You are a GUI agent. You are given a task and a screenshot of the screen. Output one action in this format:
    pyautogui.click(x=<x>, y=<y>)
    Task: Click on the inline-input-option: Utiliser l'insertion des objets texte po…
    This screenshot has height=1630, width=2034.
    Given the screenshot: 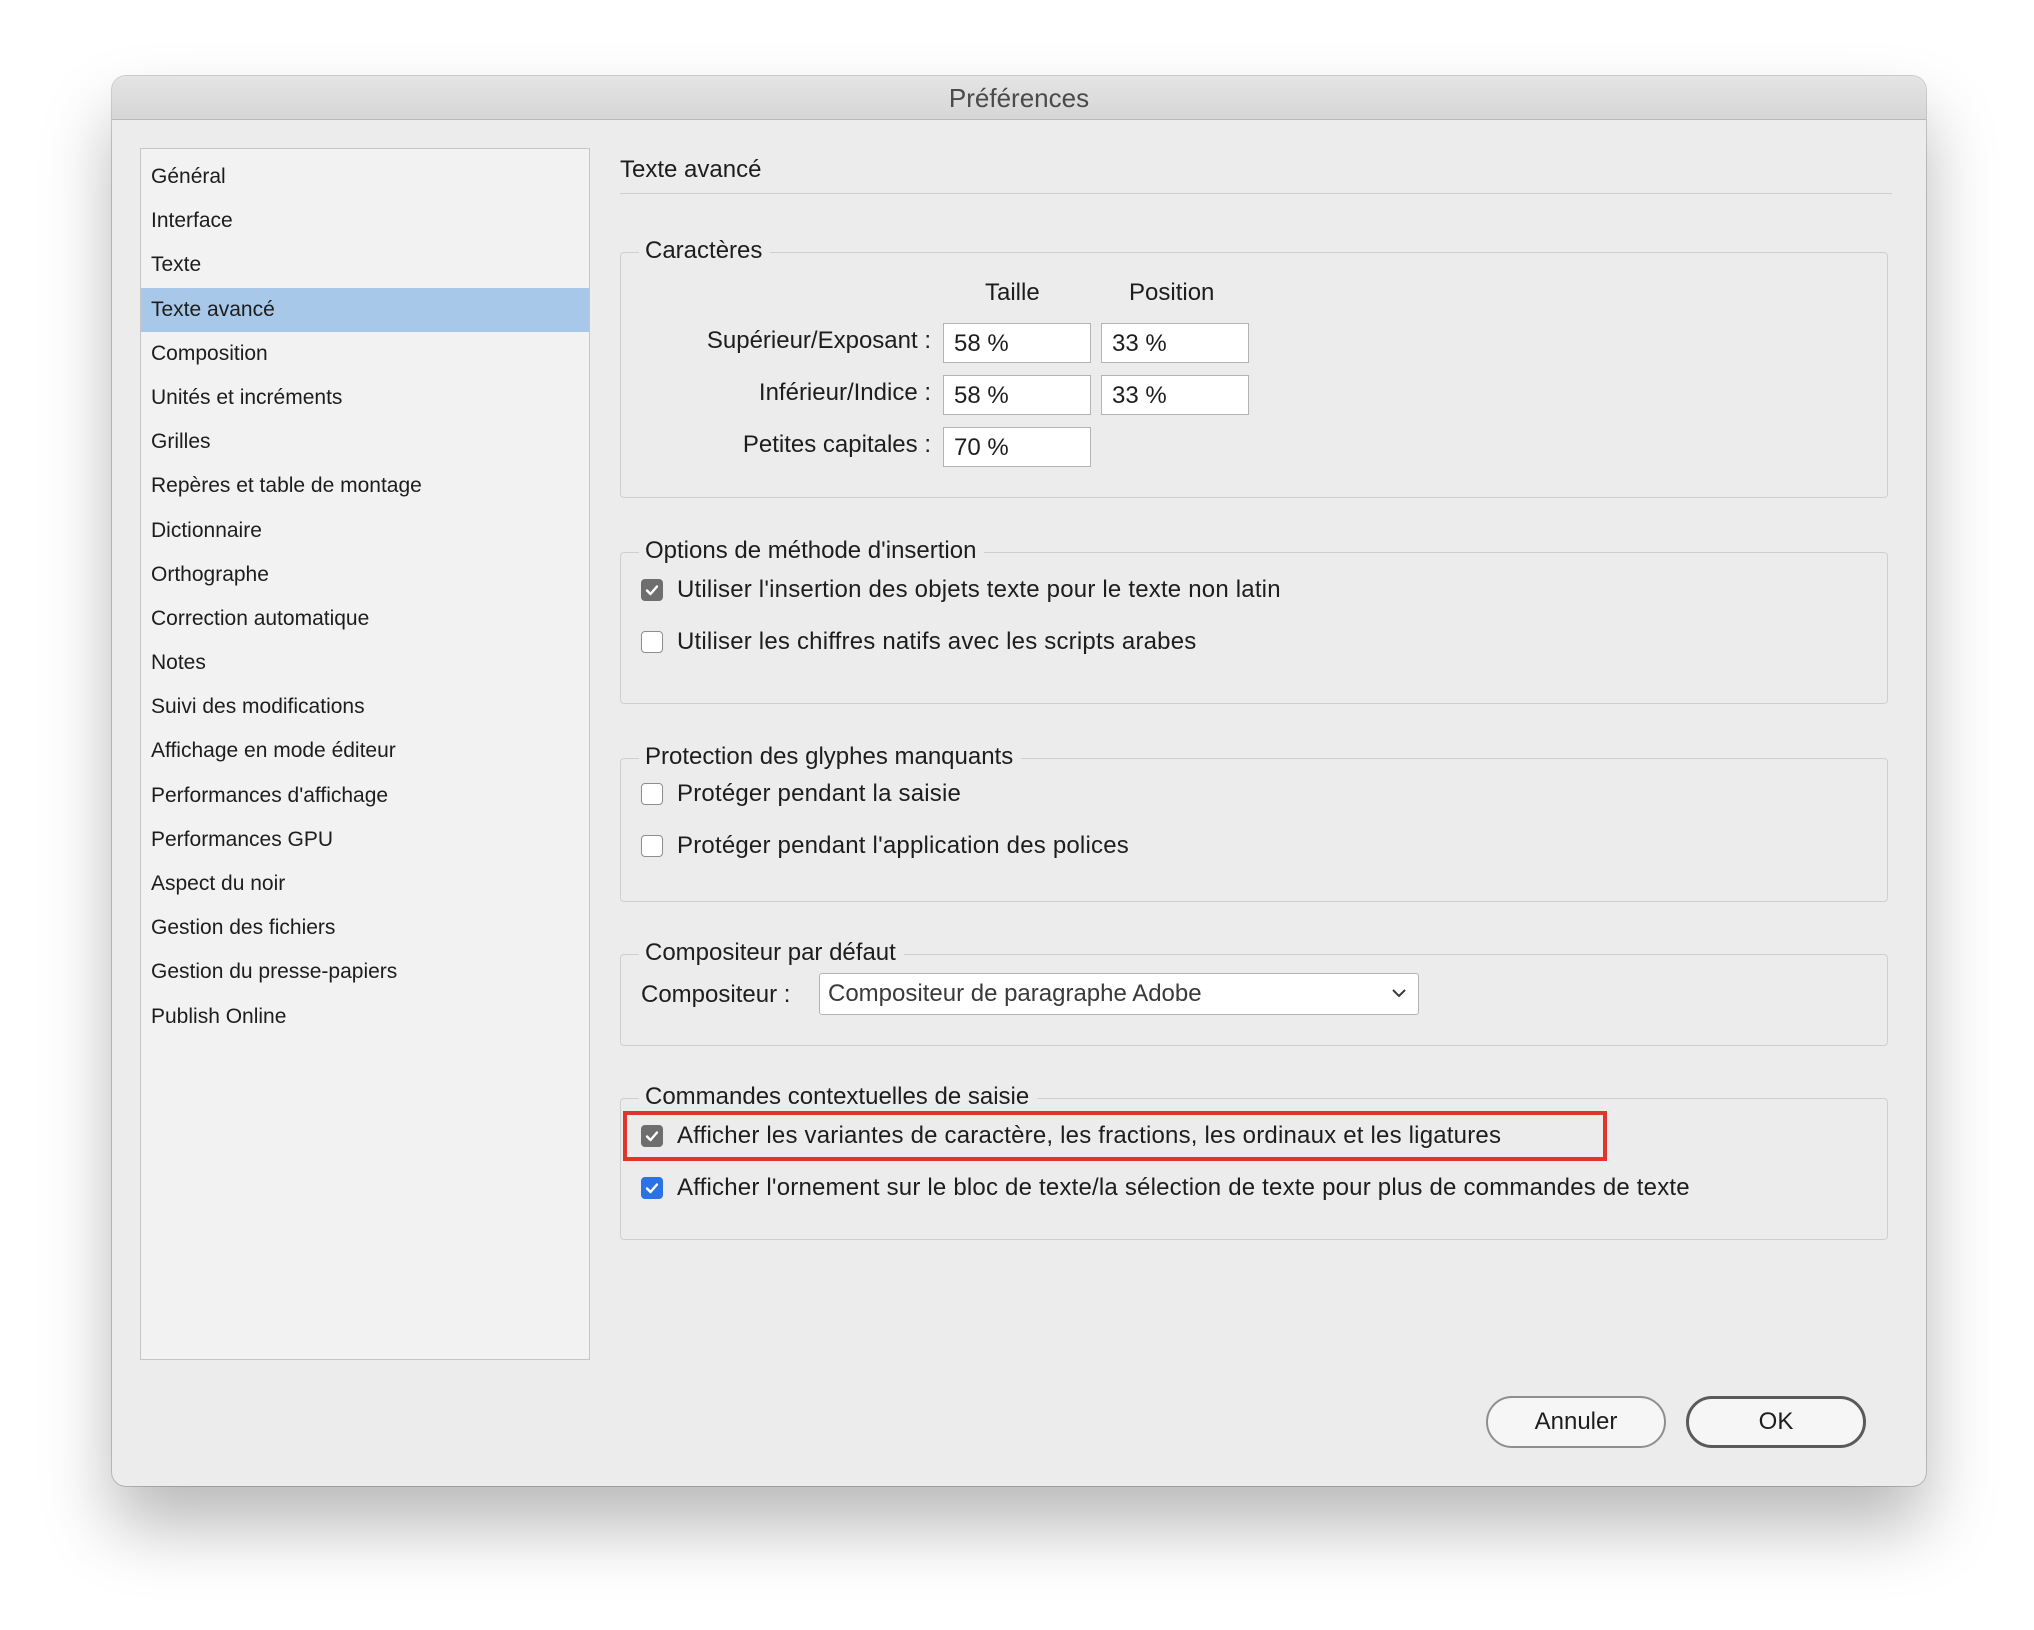 What is the action you would take?
    pyautogui.click(x=961, y=590)
    